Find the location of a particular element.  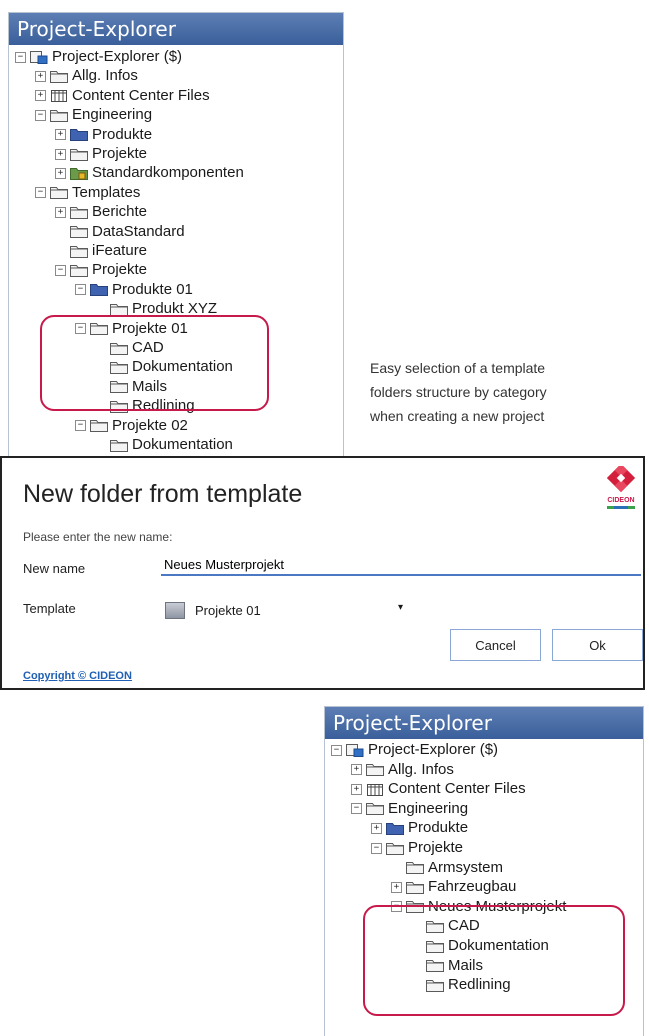

template-label: Template is located at coordinates (49, 608).